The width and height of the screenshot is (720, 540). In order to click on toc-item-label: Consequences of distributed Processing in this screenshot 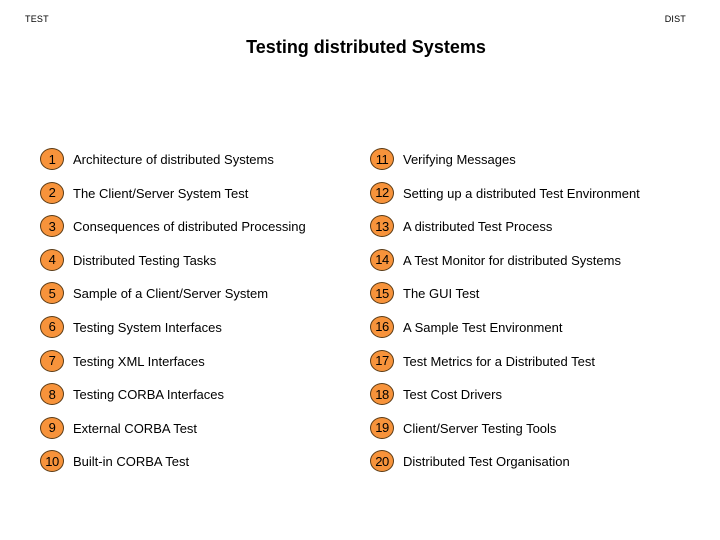, I will do `click(189, 227)`.